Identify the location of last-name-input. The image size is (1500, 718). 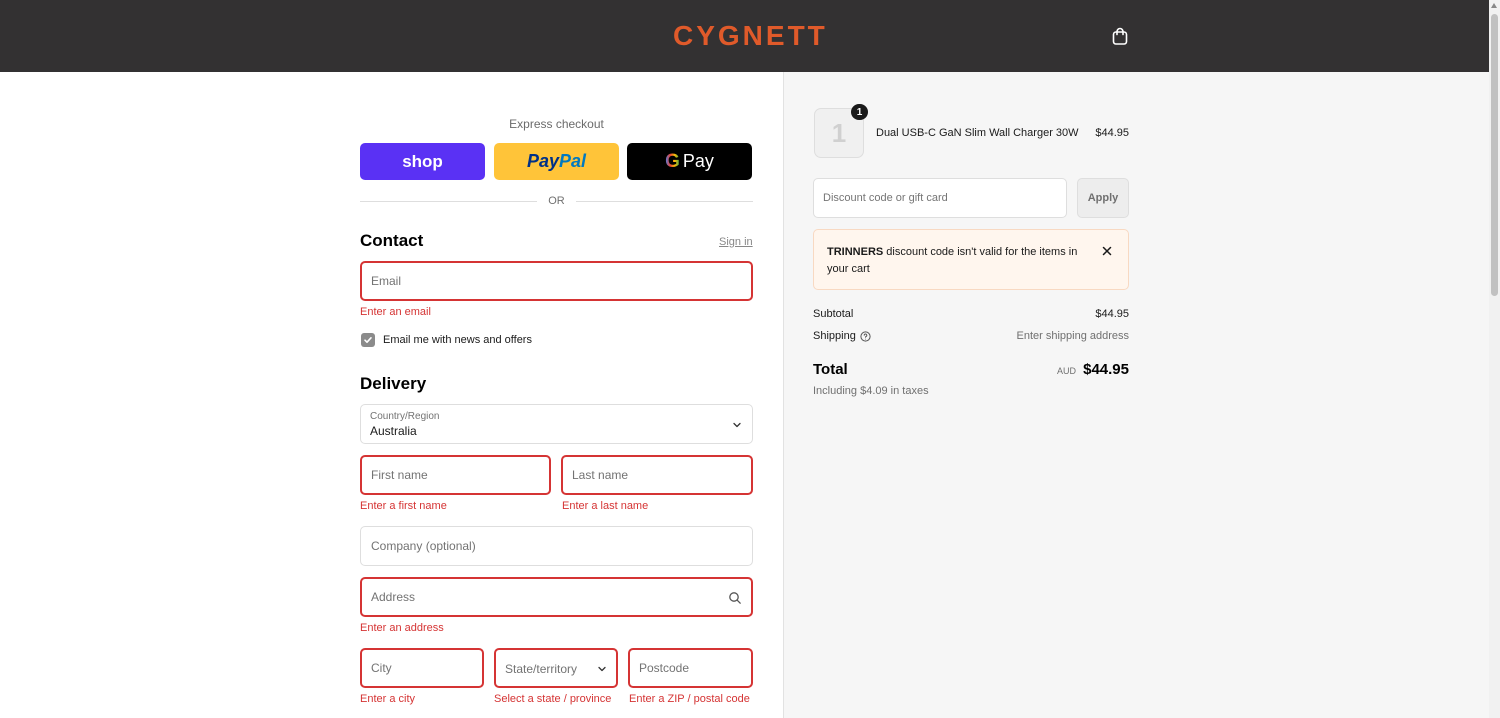
(657, 475).